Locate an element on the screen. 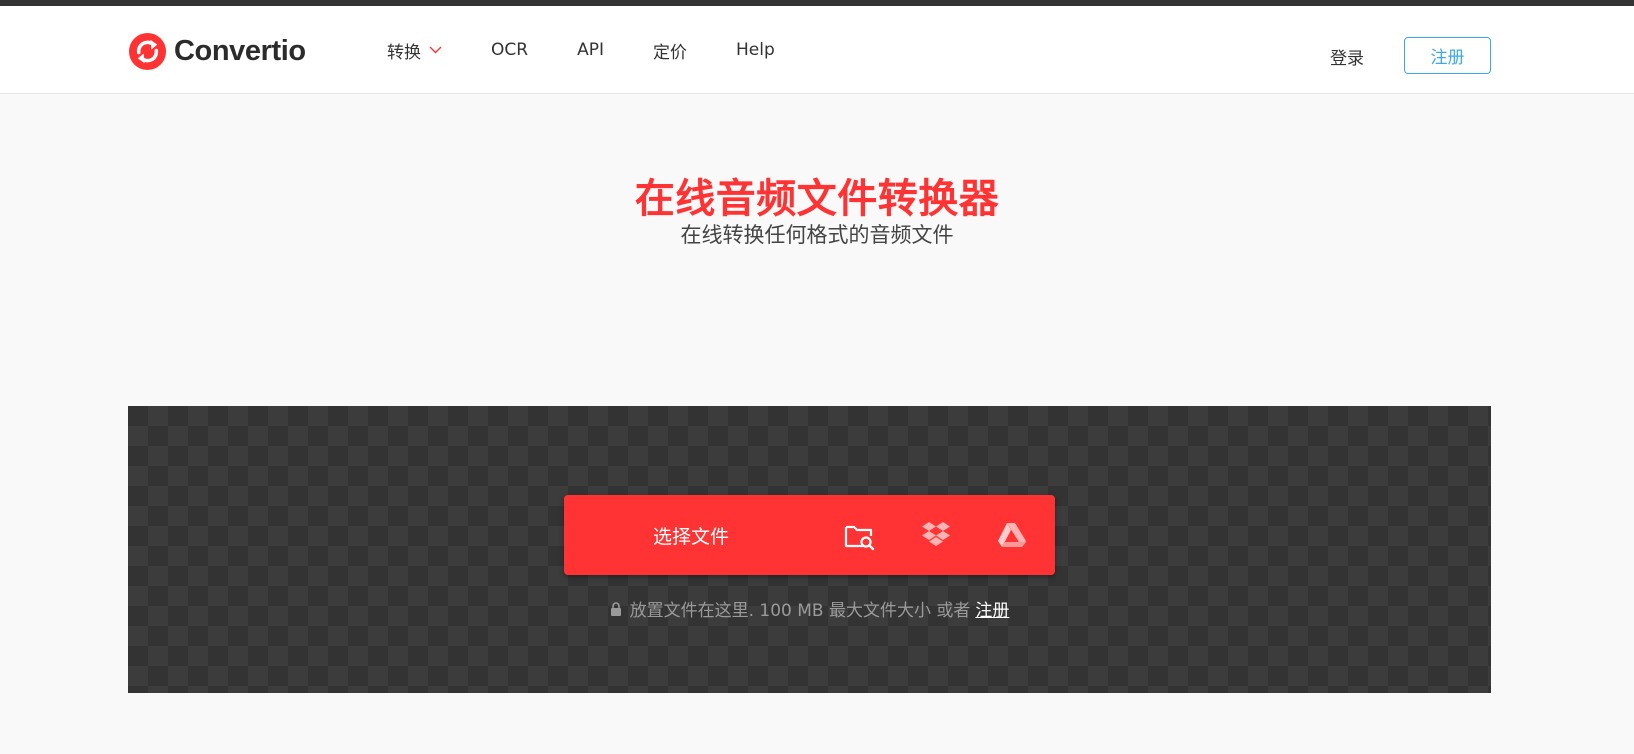 The height and width of the screenshot is (754, 1634). lock-icon is located at coordinates (615, 608).